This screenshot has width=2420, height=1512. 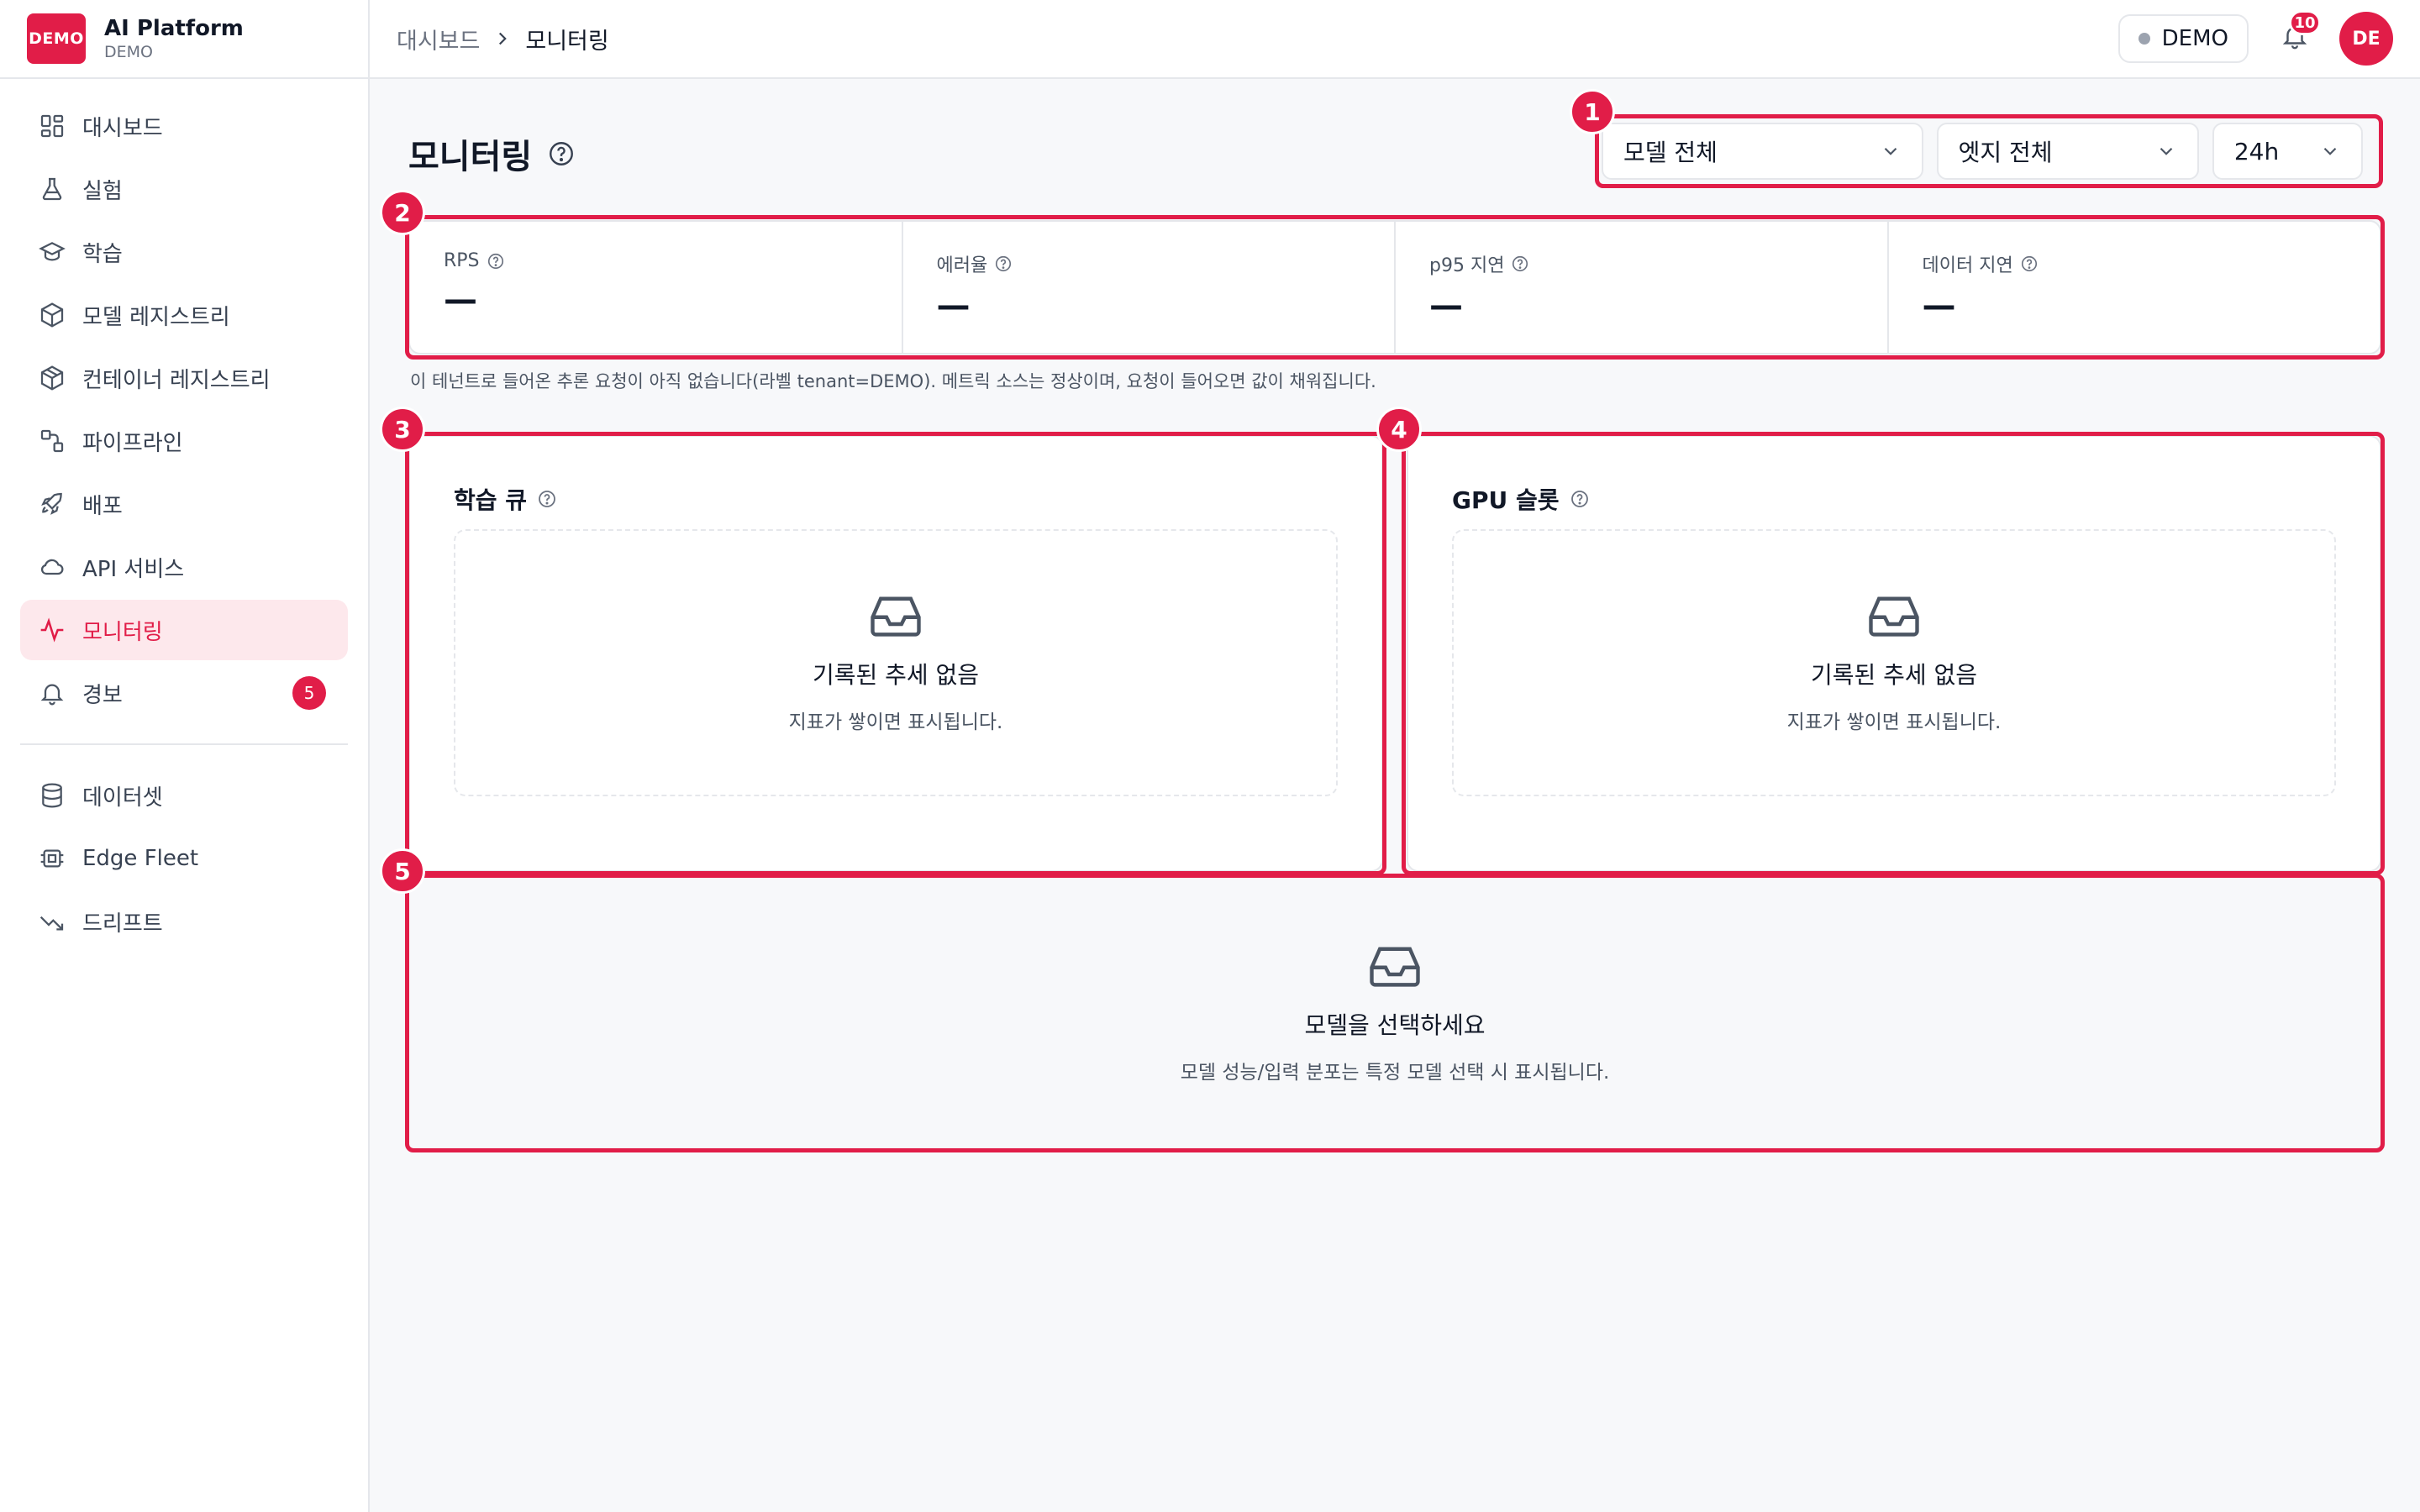 I want to click on sidebar-item-alerts: 경보 5, so click(x=184, y=693).